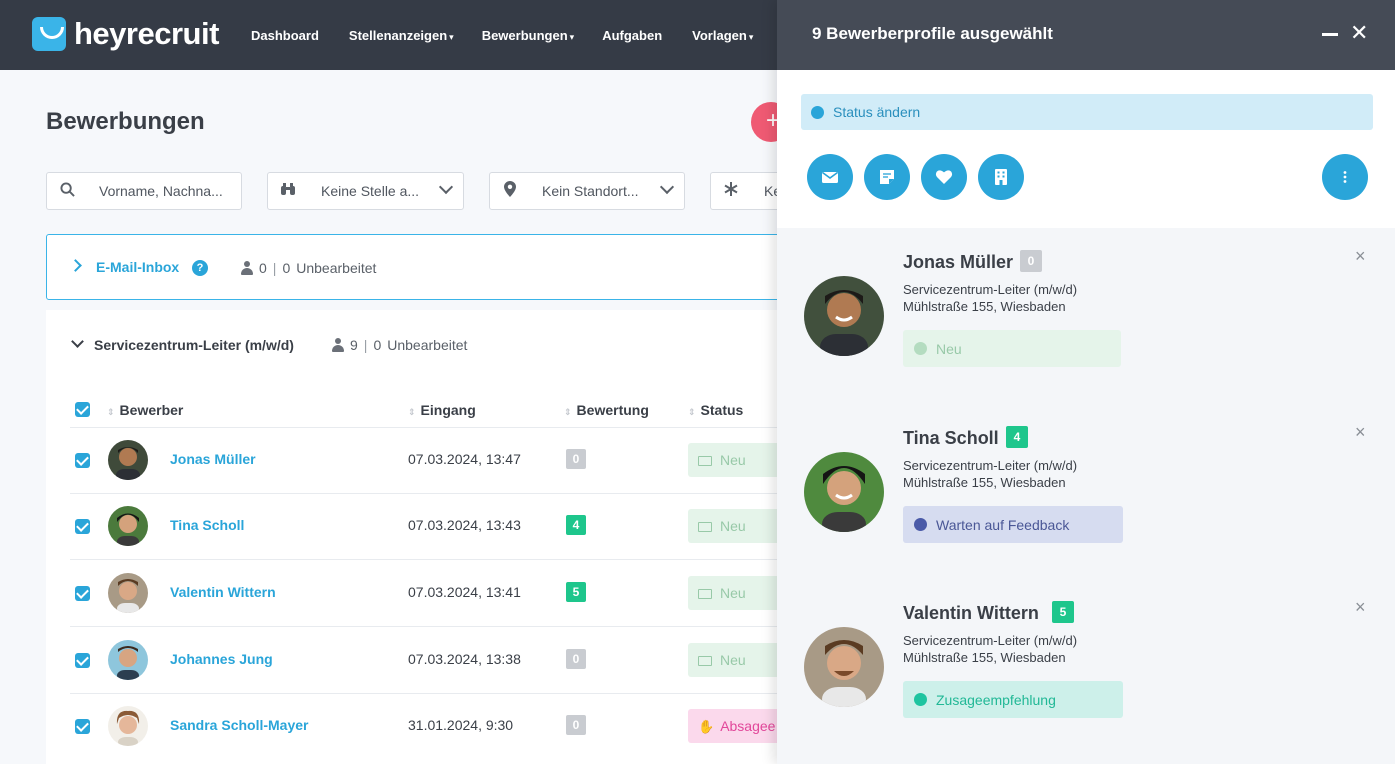 This screenshot has width=1395, height=764. I want to click on card-applicant-name: Tina Scholl, so click(951, 438).